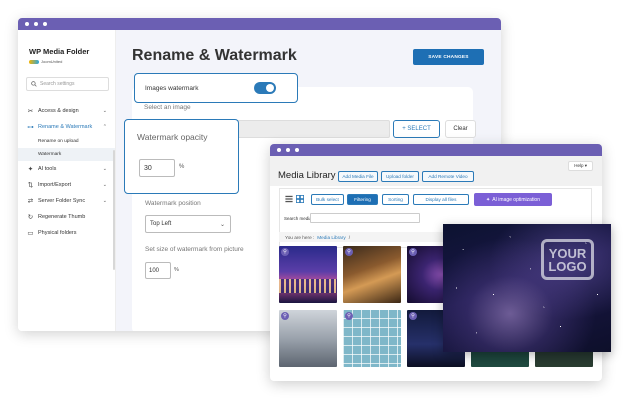  Describe the element at coordinates (214, 55) in the screenshot. I see `page-title: Rename & Watermark` at that location.